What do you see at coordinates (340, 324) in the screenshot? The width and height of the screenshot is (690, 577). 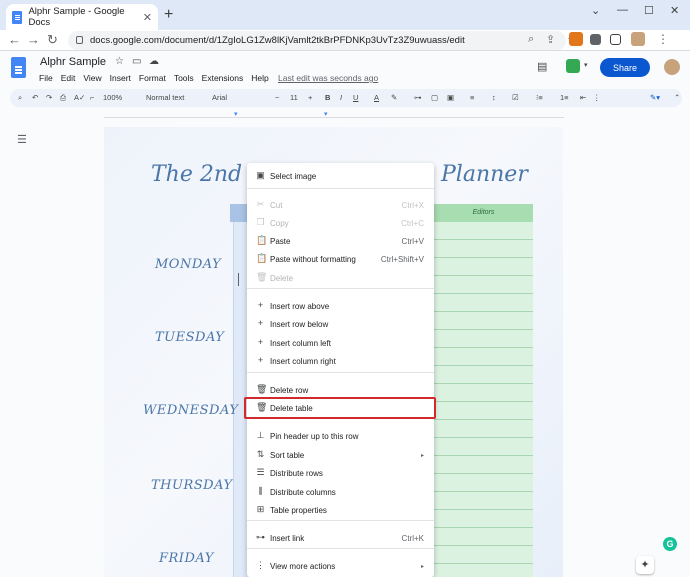 I see `menu-item-insert-row-below: + Insert row below` at bounding box center [340, 324].